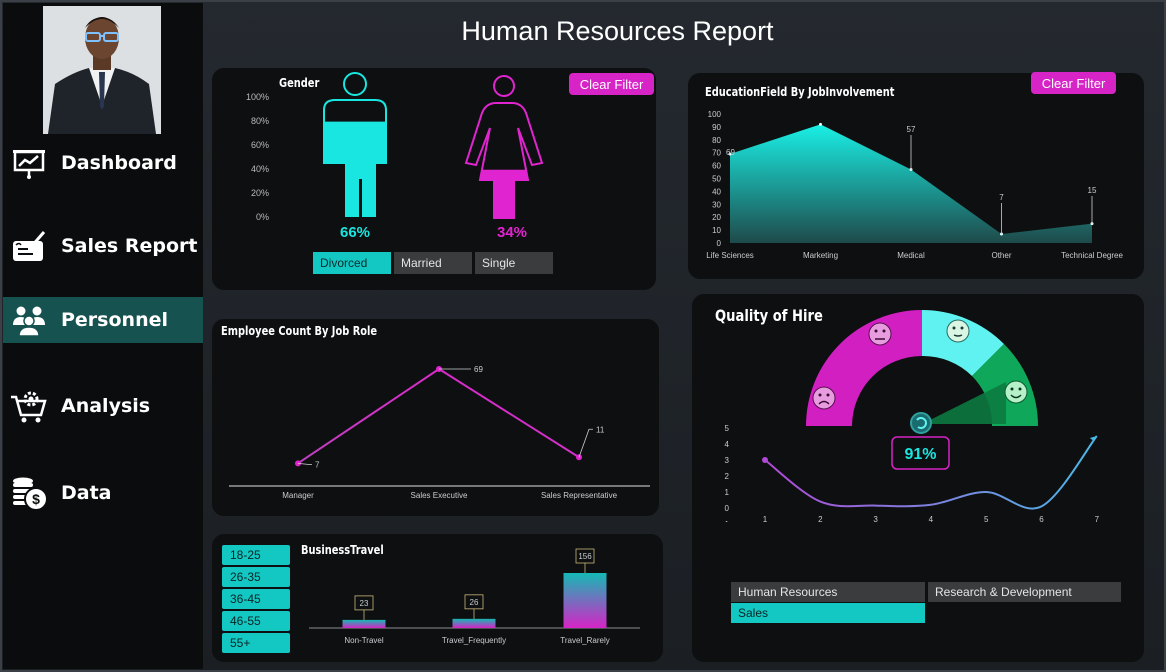 Image resolution: width=1166 pixels, height=672 pixels. What do you see at coordinates (820, 518) in the screenshot?
I see `x-tick: 2` at bounding box center [820, 518].